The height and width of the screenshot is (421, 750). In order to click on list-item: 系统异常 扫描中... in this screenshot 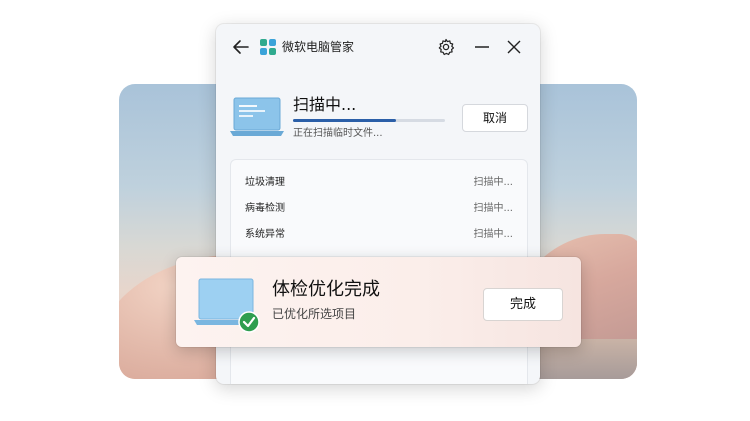, I will do `click(379, 235)`.